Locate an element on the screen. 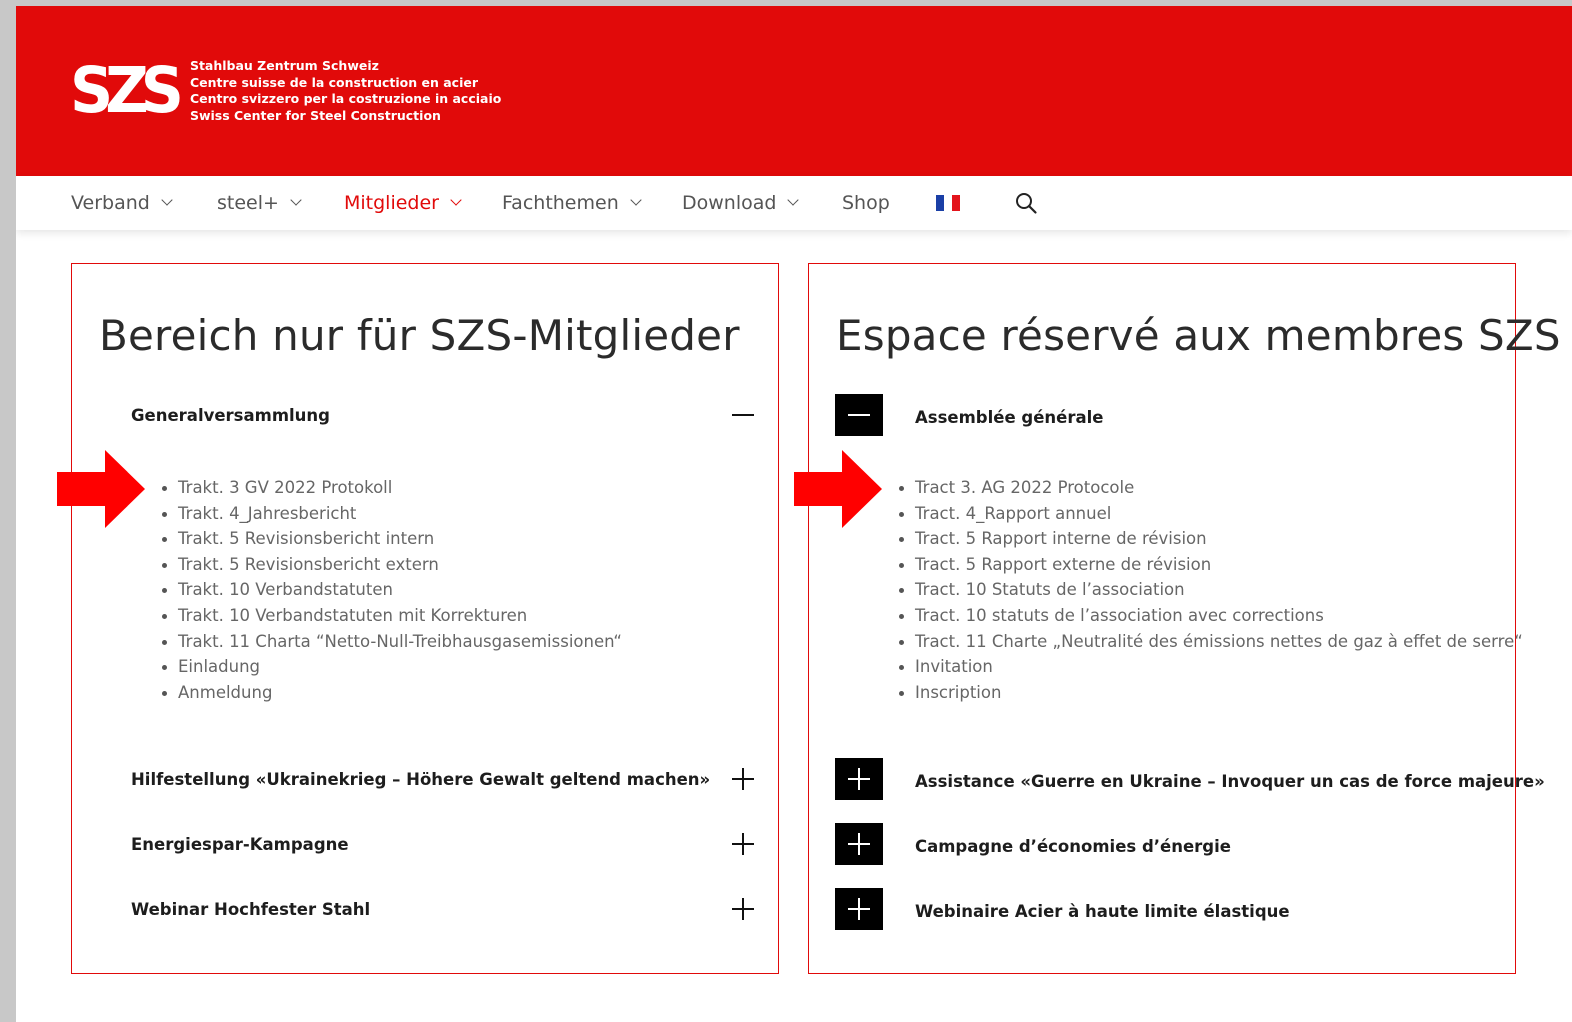 The image size is (1572, 1022). logo-mark: SZS is located at coordinates (127, 91).